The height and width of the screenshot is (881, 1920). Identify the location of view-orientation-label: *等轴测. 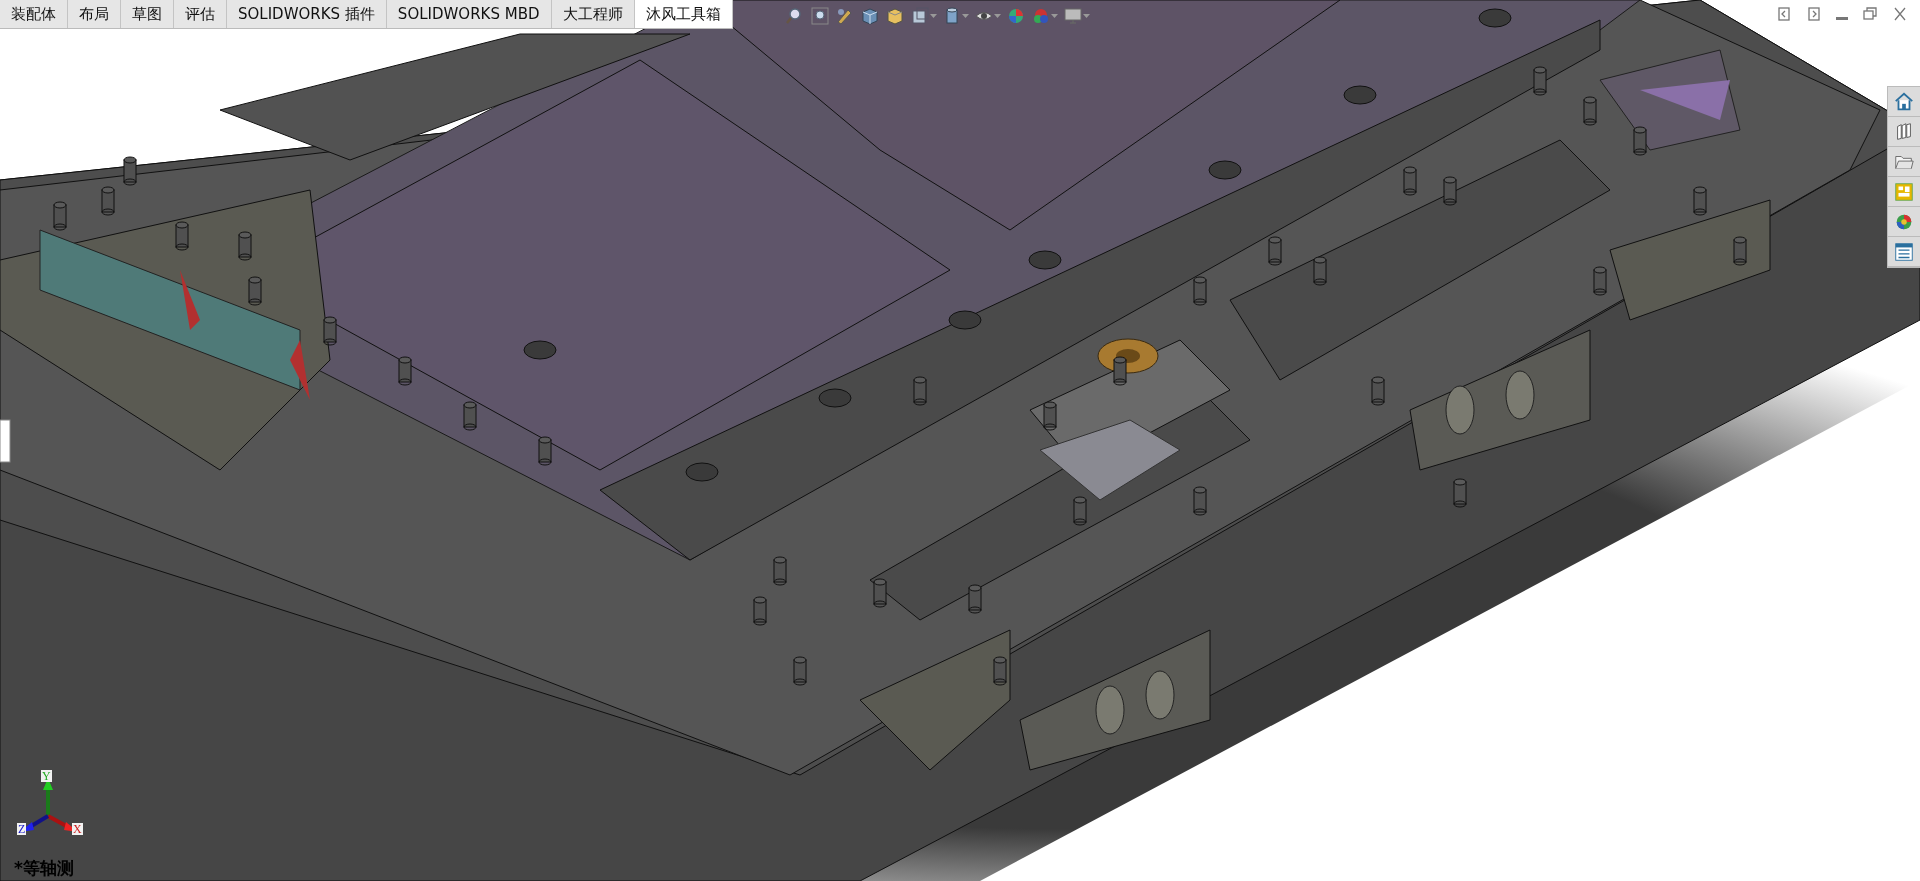
(44, 868).